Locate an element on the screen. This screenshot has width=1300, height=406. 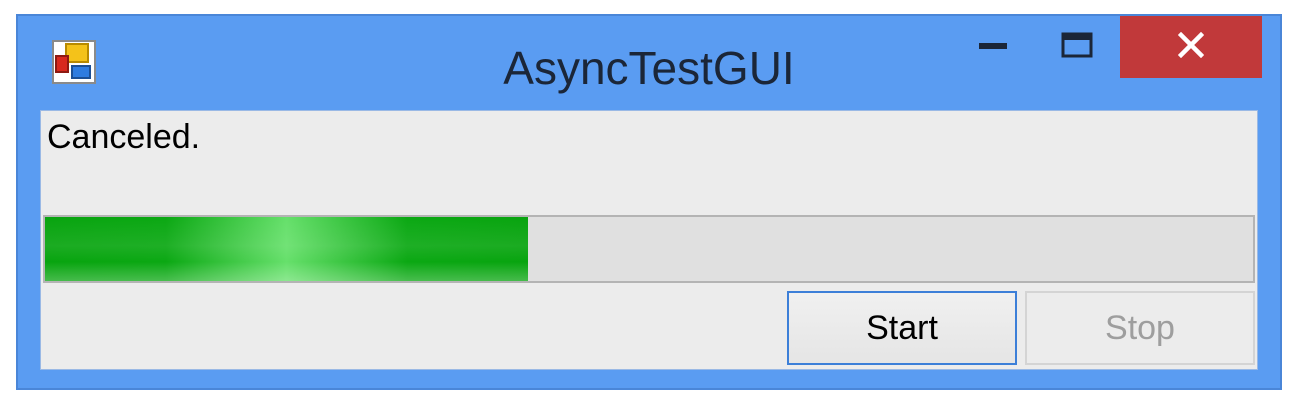
minimize-button is located at coordinates (993, 47).